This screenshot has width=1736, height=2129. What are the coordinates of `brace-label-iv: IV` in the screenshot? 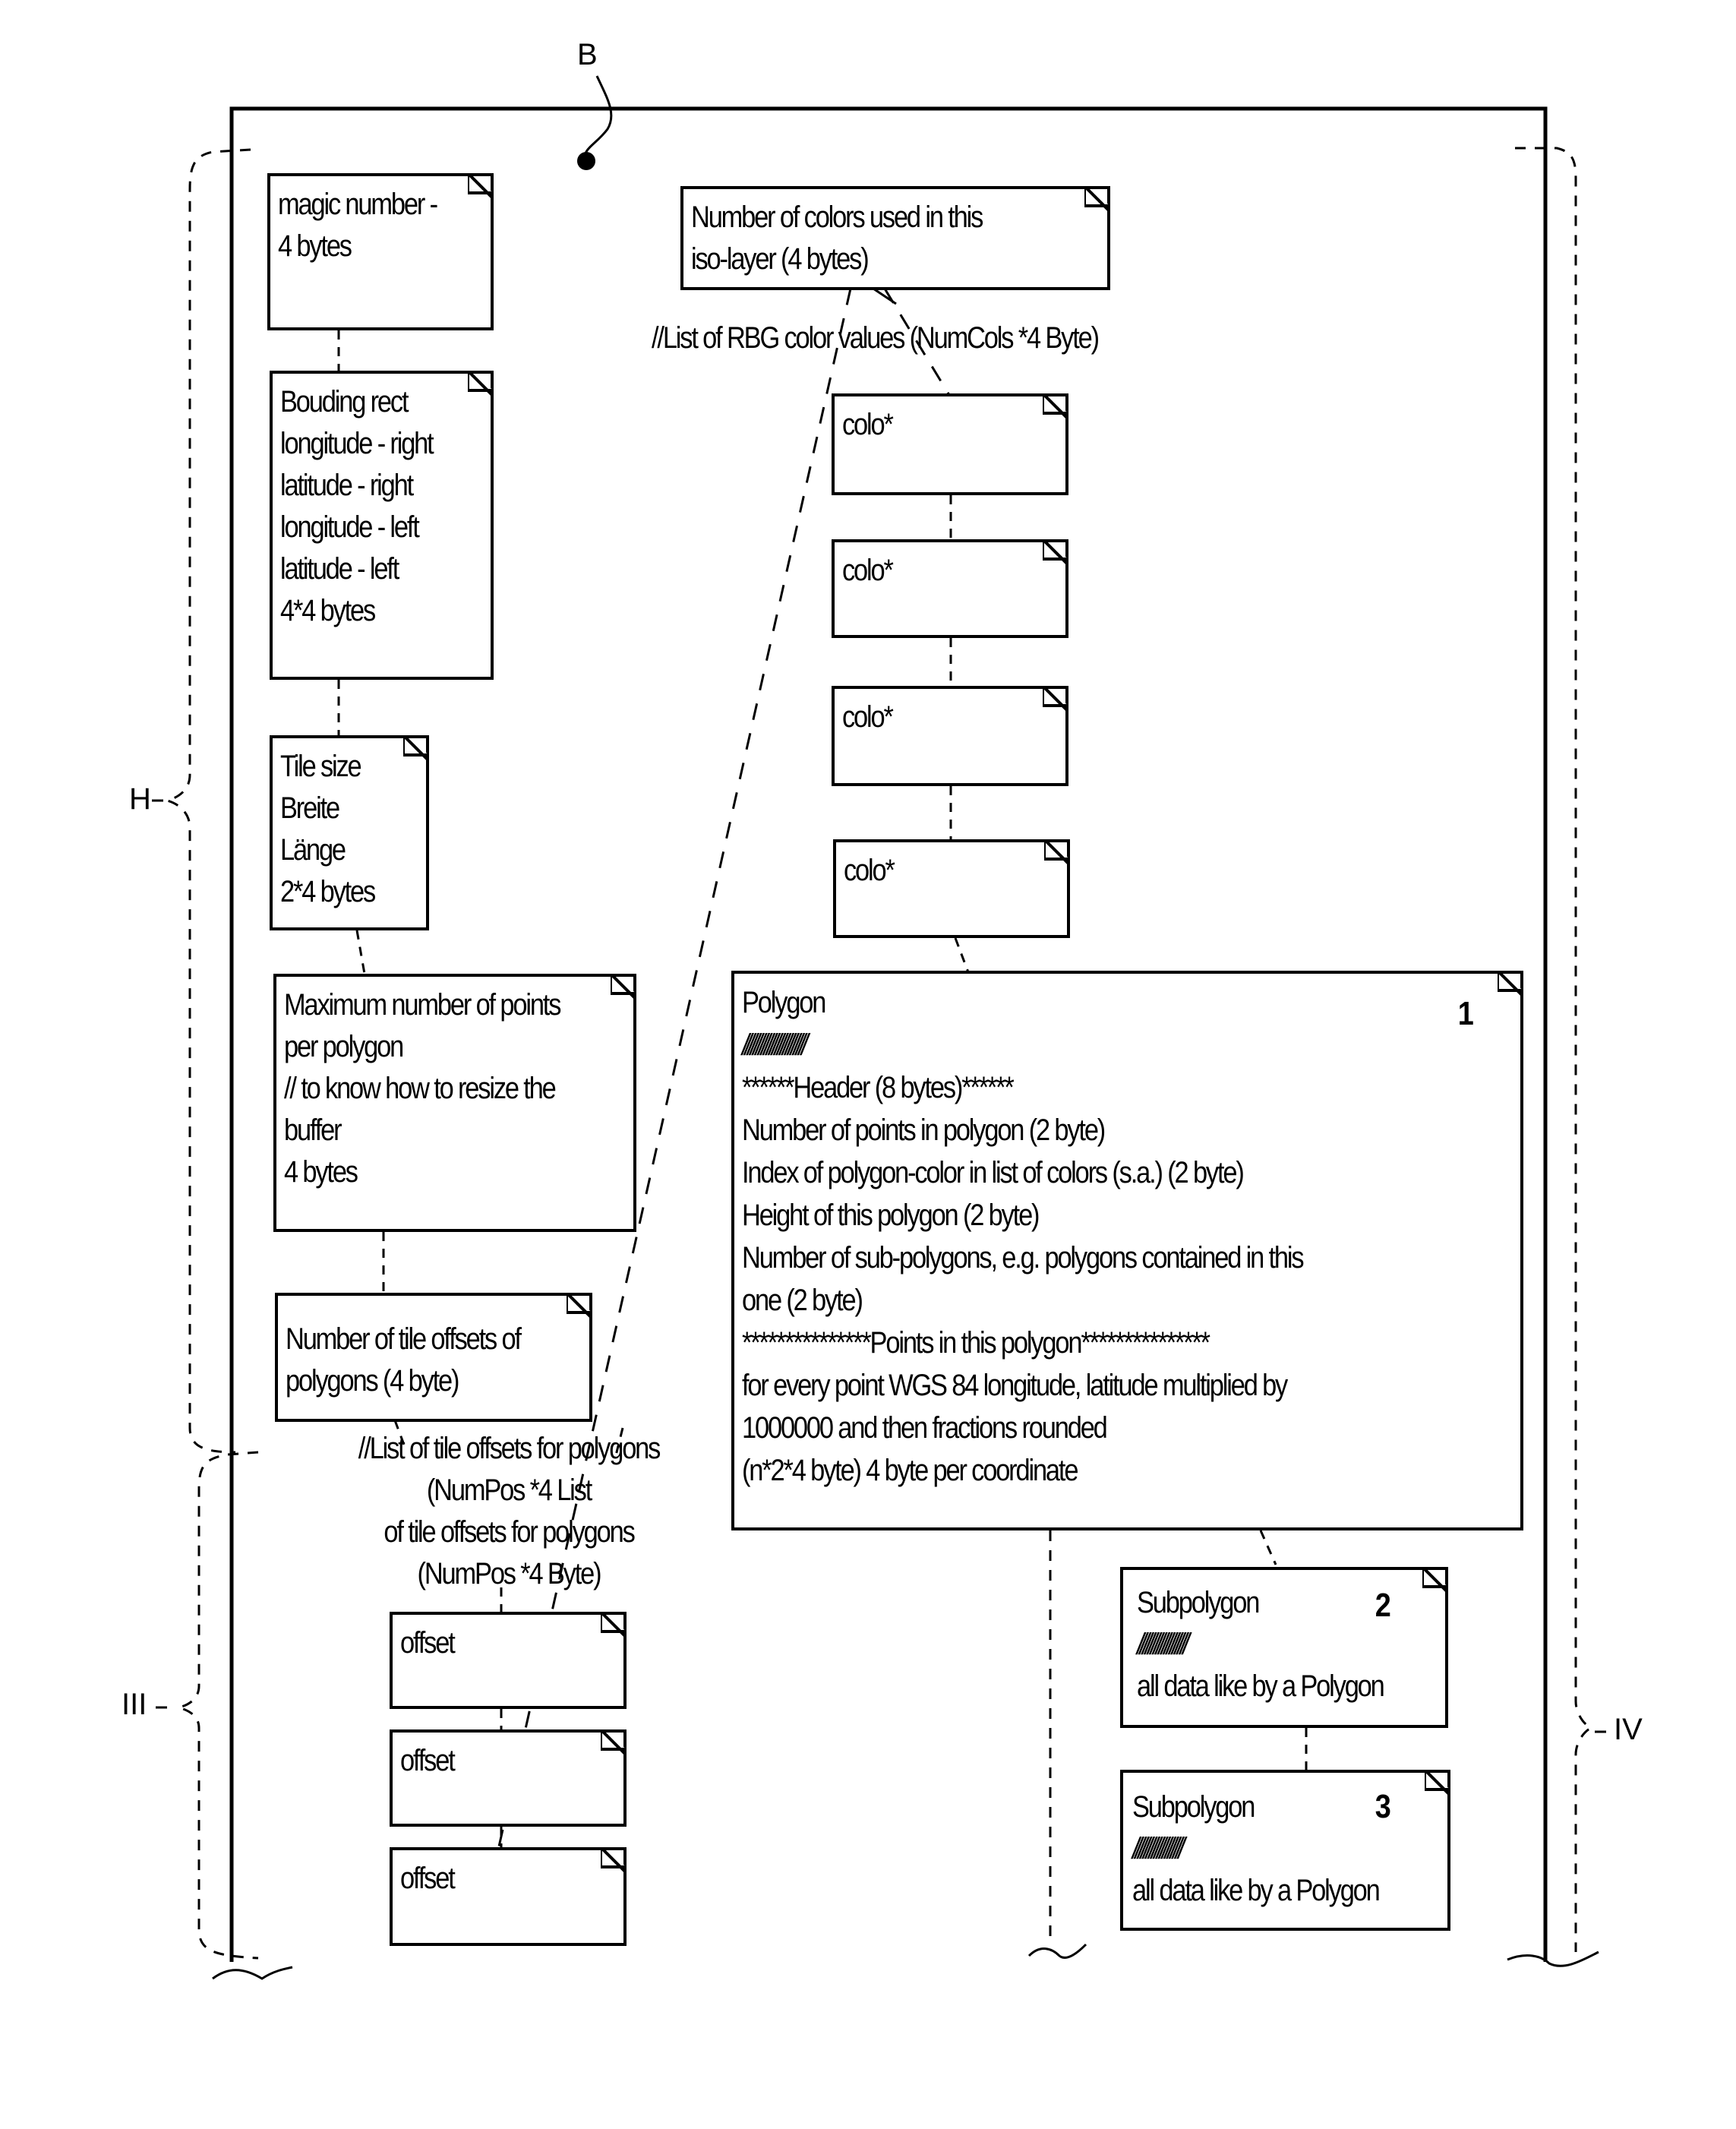 It's located at (1628, 1729).